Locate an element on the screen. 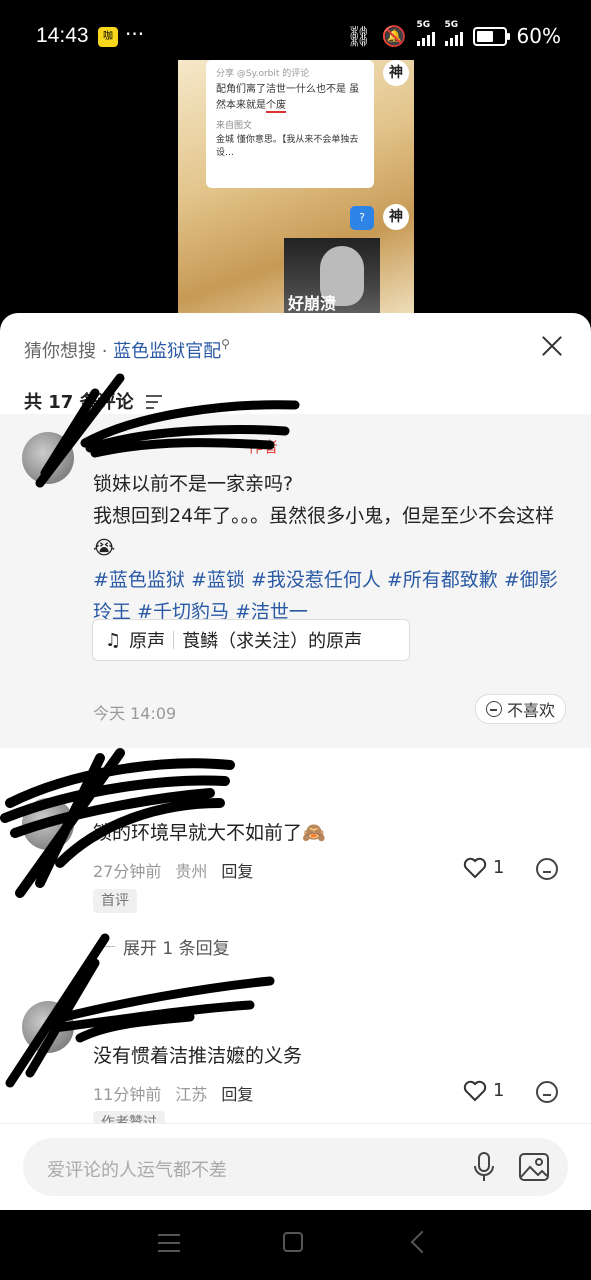 The height and width of the screenshot is (1280, 591). sort-icon is located at coordinates (154, 404).